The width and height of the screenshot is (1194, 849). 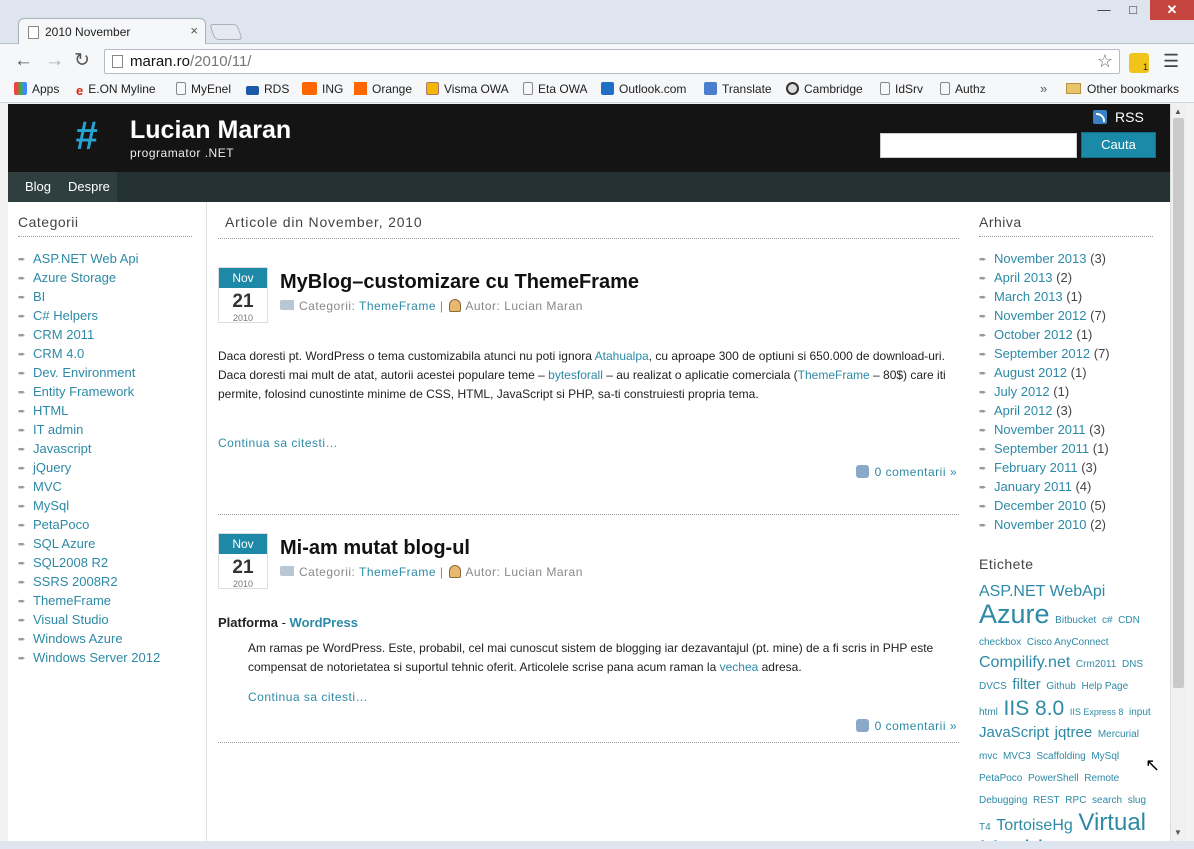 I want to click on category-link: Javascript, so click(x=62, y=448).